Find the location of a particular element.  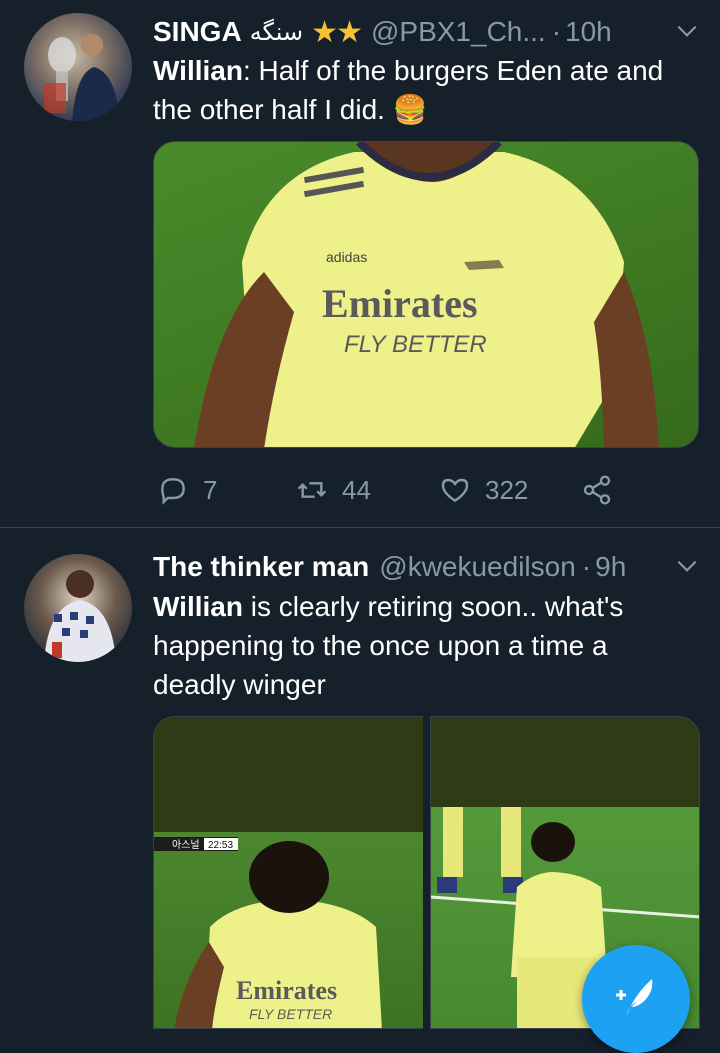

reply-button: 7 is located at coordinates (187, 490).